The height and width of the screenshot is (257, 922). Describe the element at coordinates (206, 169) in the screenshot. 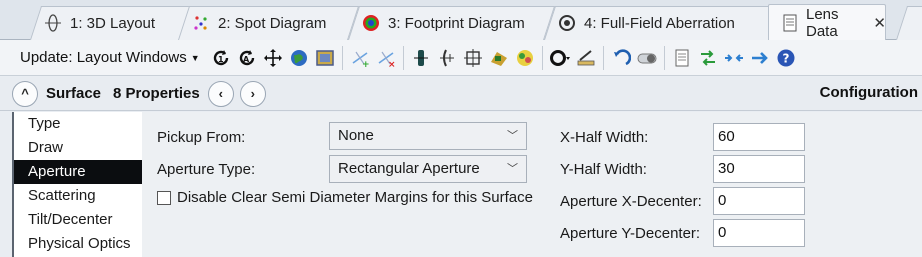

I see `aperture-type-label: Aperture Type:` at that location.